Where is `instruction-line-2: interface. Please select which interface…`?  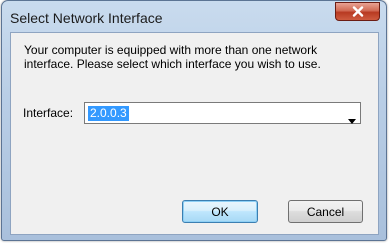 instruction-line-2: interface. Please select which interface… is located at coordinates (172, 64).